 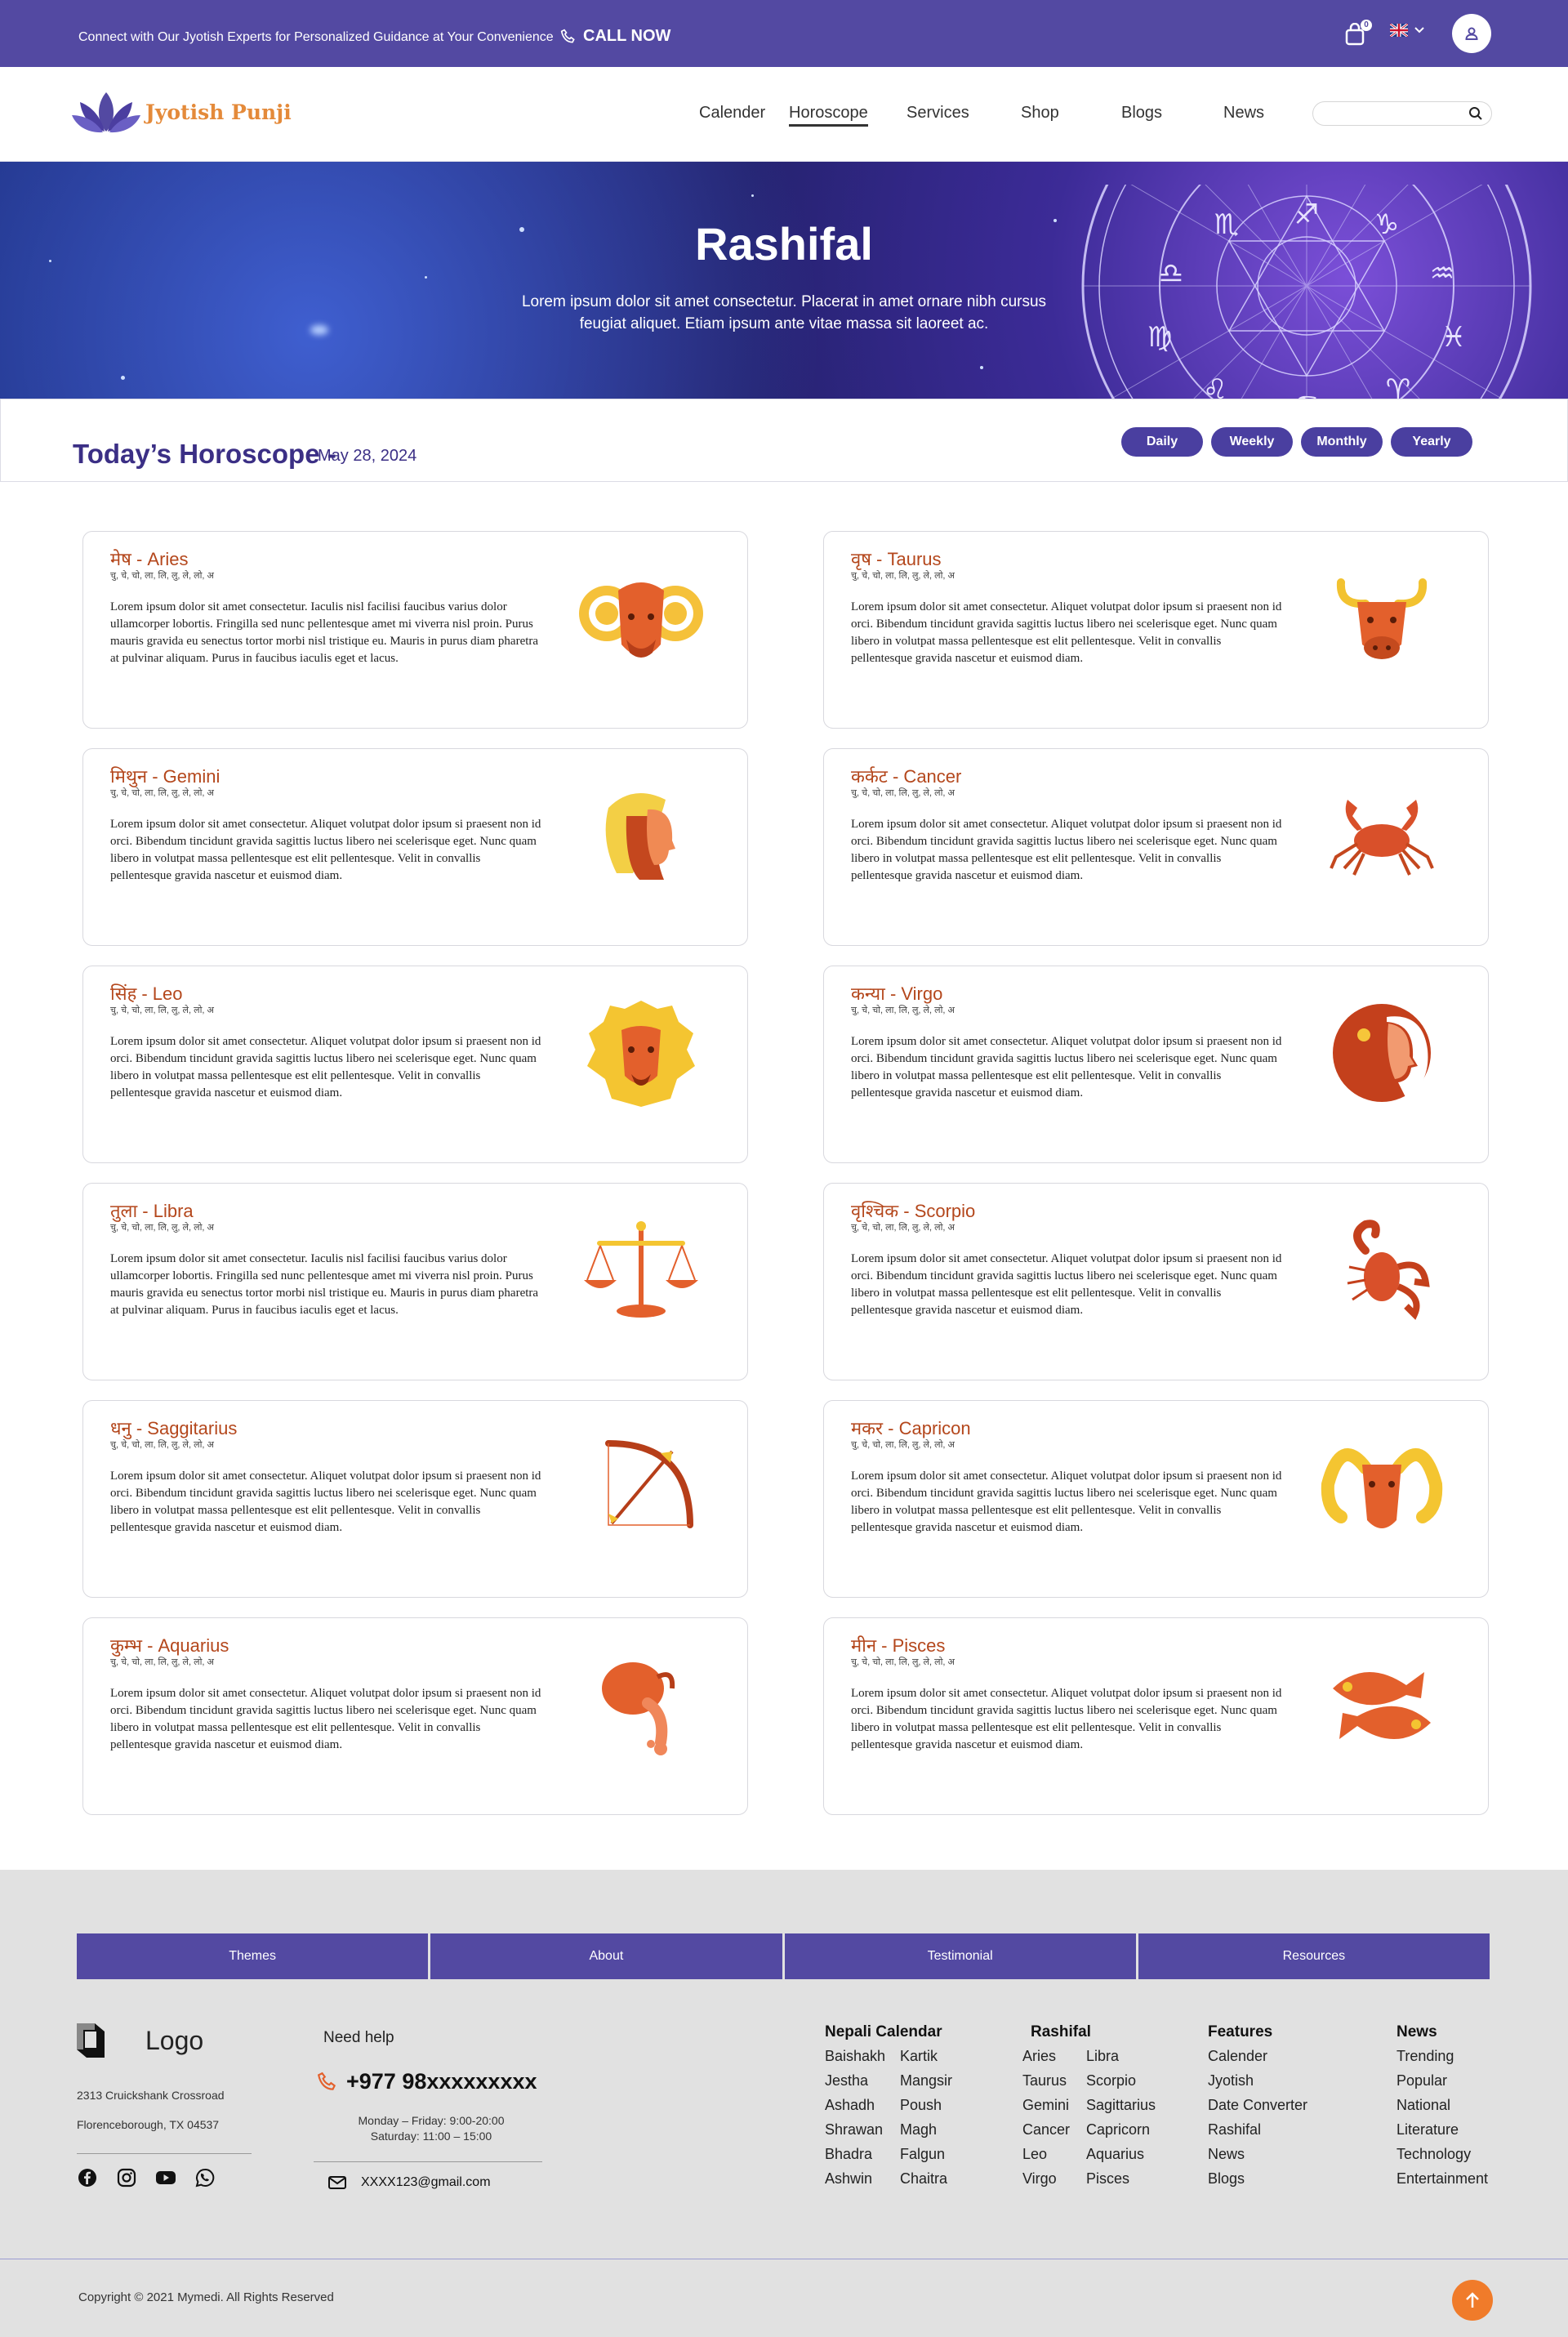 What do you see at coordinates (164, 2153) in the screenshot?
I see `divider` at bounding box center [164, 2153].